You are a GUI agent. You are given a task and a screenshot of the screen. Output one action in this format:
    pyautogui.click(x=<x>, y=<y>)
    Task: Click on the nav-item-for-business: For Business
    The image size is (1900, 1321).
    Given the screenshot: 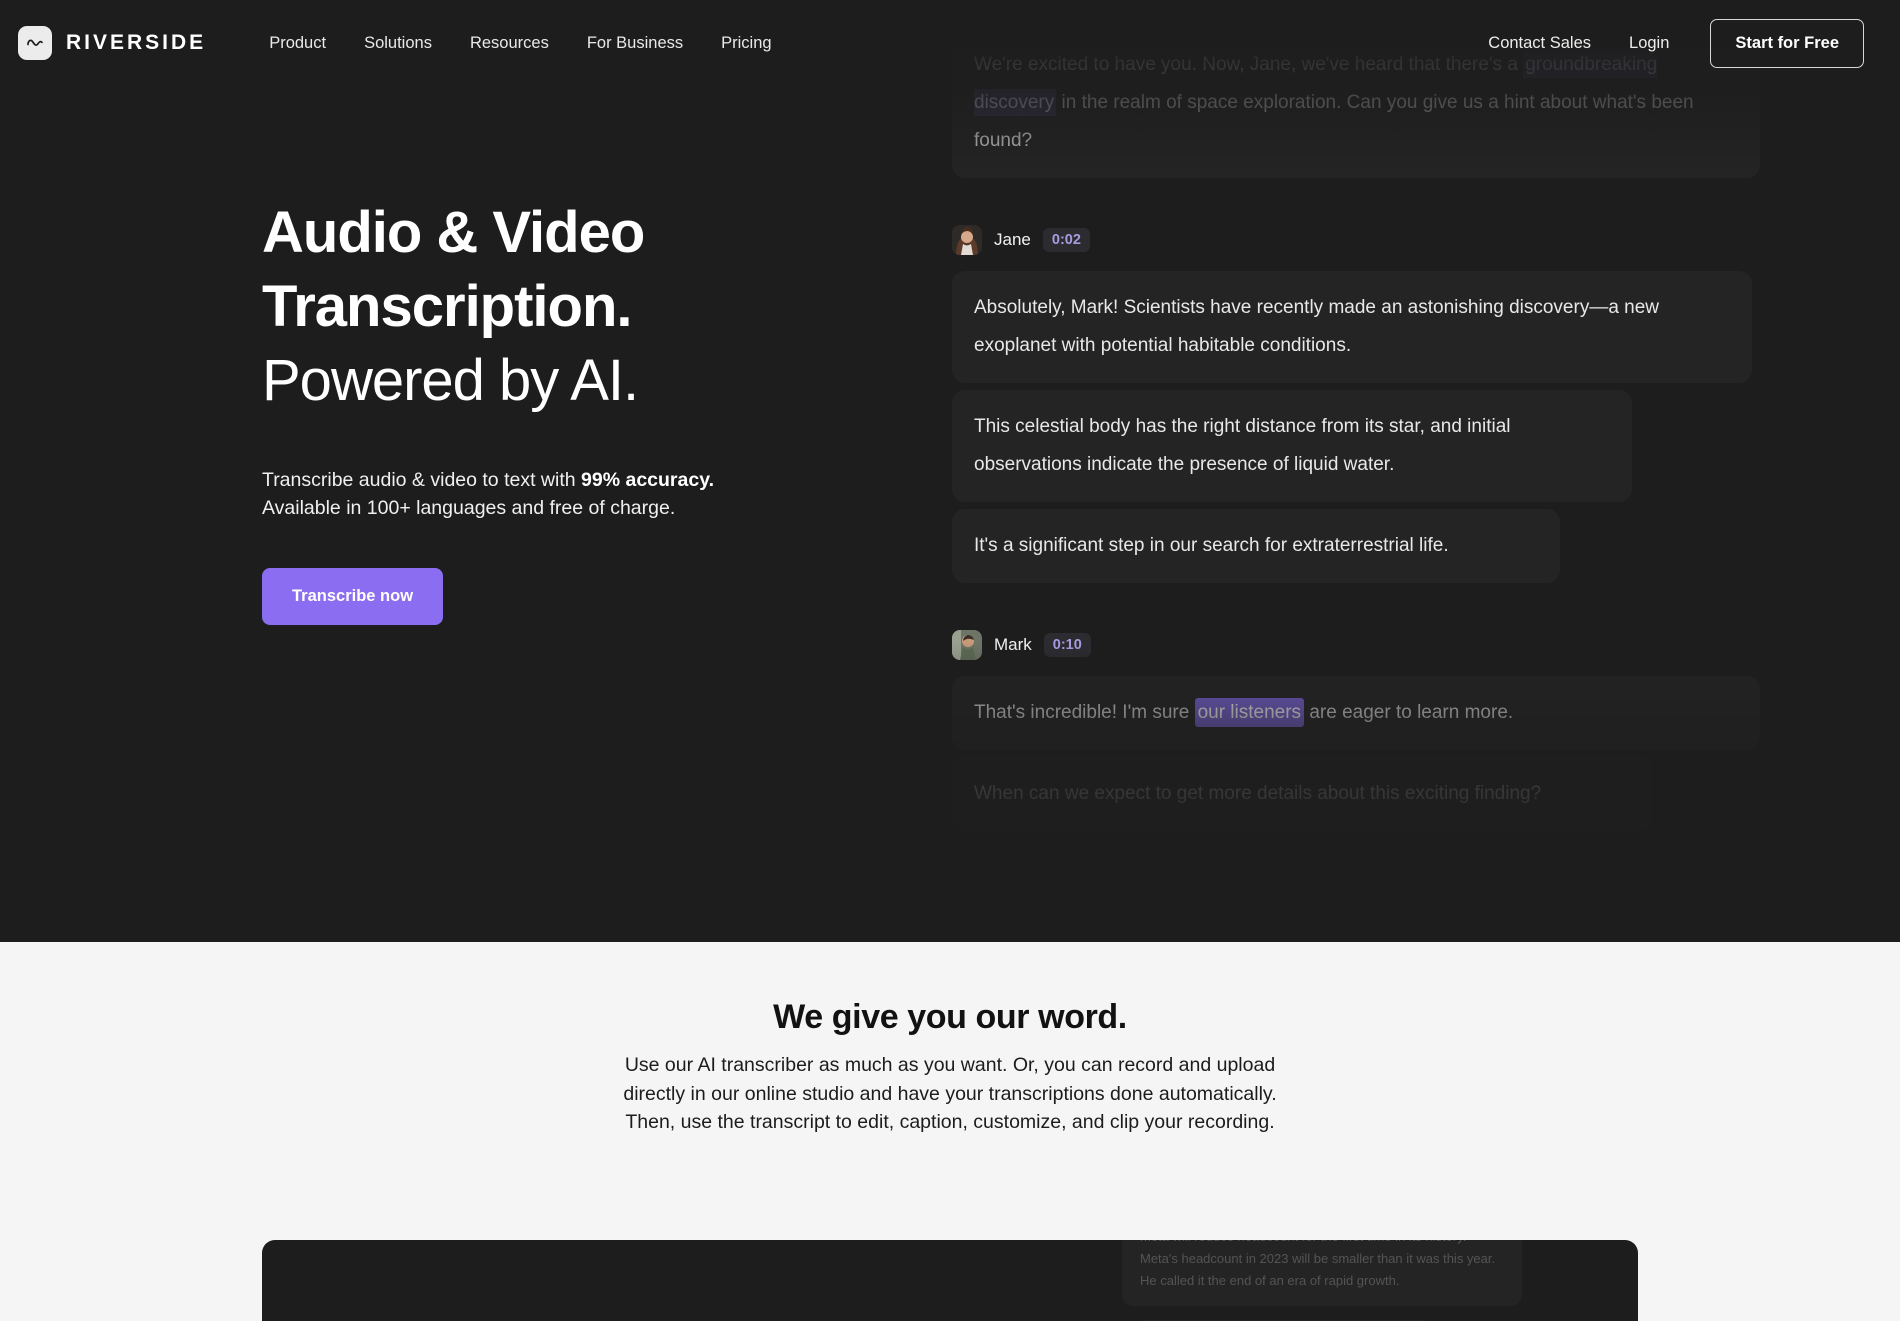 What is the action you would take?
    pyautogui.click(x=635, y=43)
    